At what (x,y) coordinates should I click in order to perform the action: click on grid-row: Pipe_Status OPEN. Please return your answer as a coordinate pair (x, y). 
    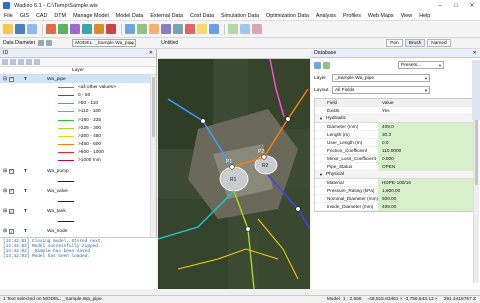
    Looking at the image, I should click on (395, 166).